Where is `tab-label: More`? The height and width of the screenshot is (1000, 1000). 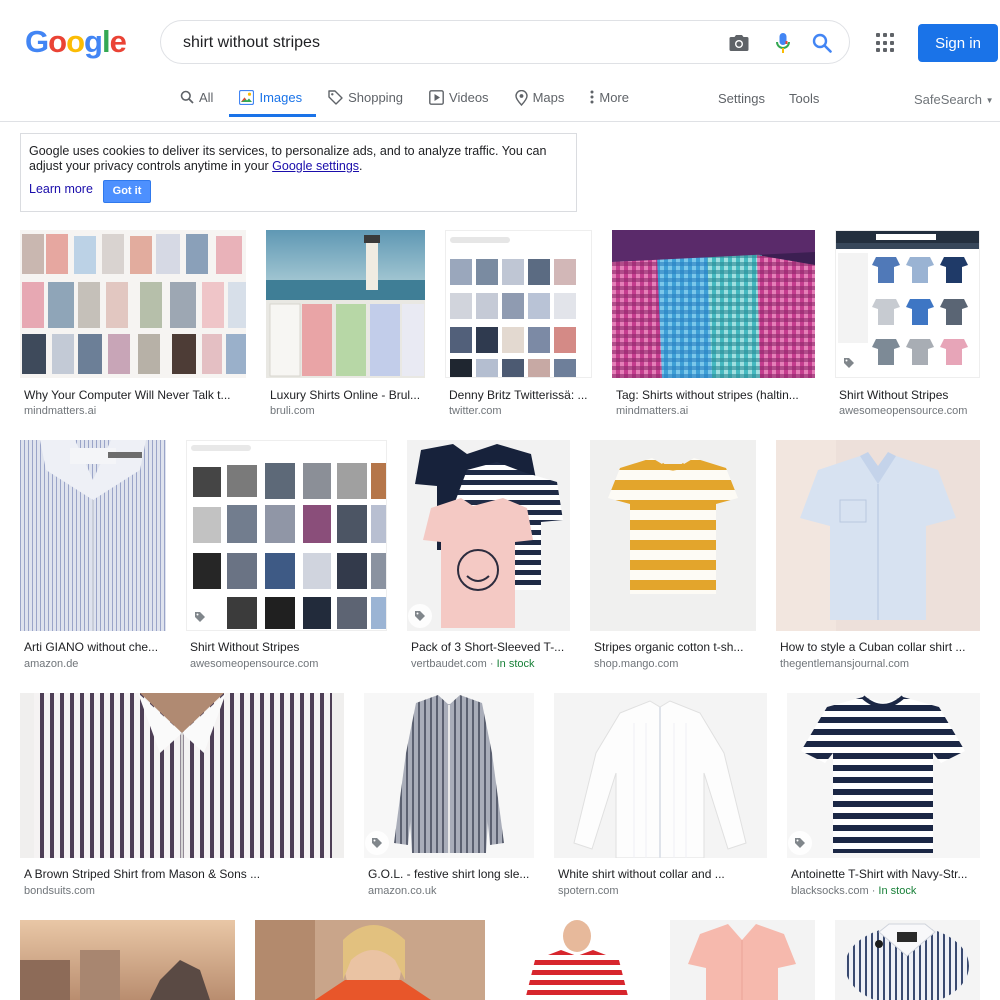 tab-label: More is located at coordinates (614, 97).